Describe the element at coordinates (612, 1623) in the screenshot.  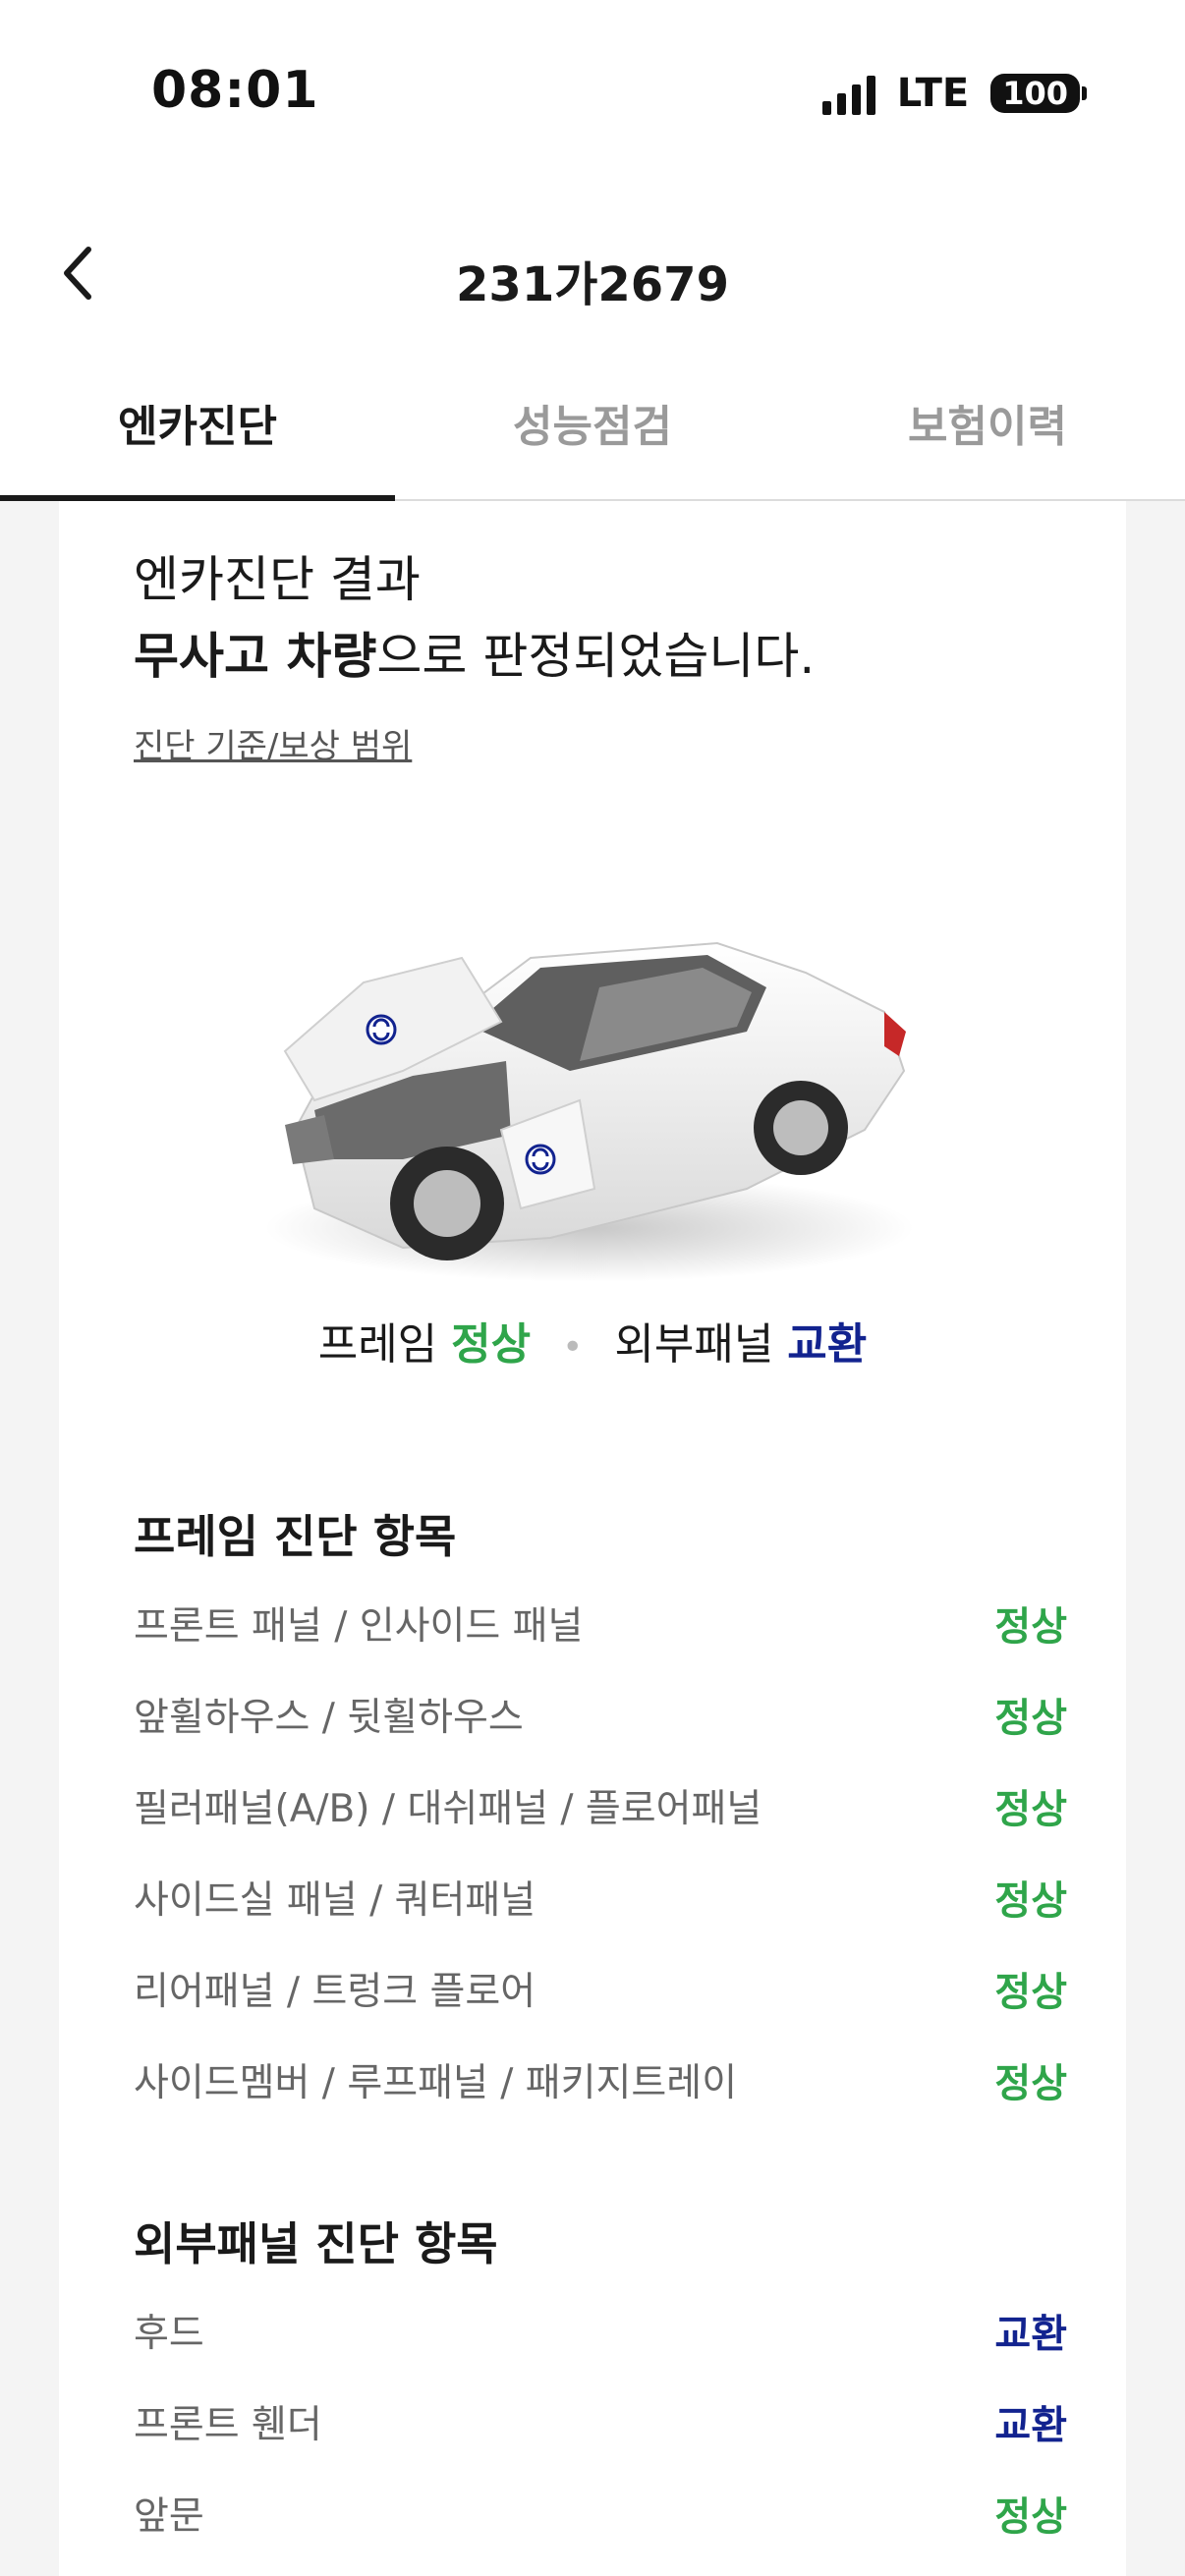
I see `frame-item-row: 프론트 패널 / 인사이드 패널 정상` at that location.